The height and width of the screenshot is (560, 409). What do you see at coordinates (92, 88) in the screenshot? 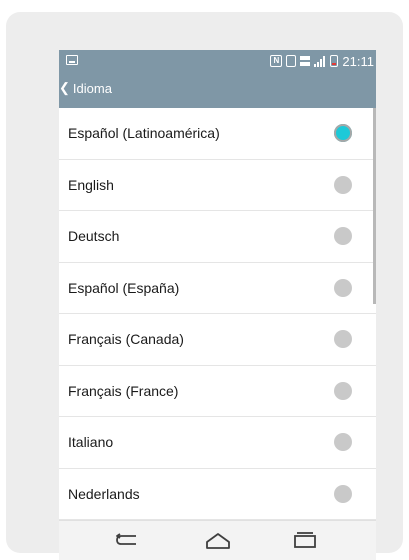
I see `page-title: Idioma` at bounding box center [92, 88].